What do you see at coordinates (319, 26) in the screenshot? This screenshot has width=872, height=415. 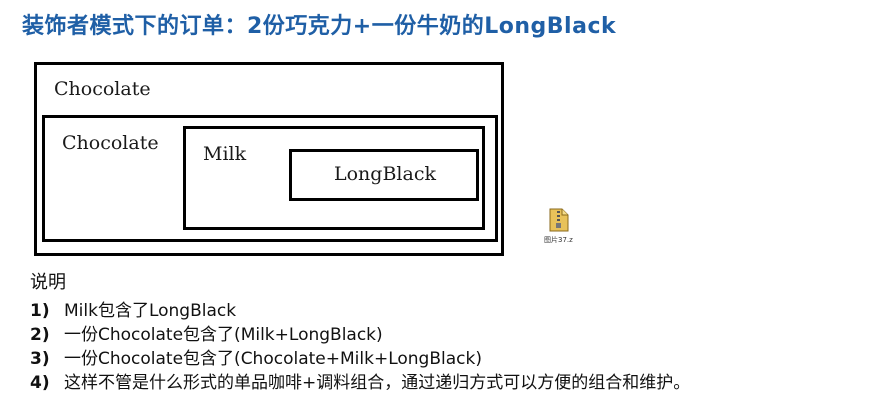 I see `page-title: 装饰者模式下的订单：2份巧克力+一份牛奶的LongBlack` at bounding box center [319, 26].